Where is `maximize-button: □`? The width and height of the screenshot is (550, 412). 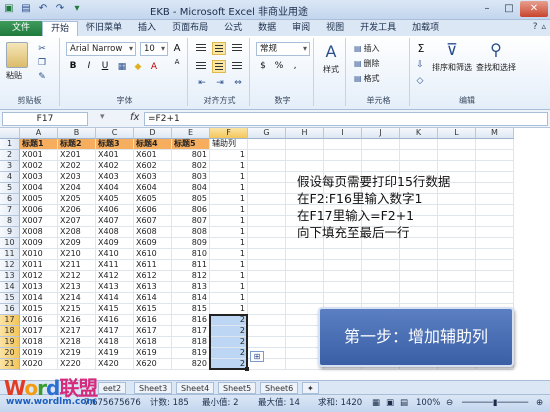 maximize-button: □ is located at coordinates (509, 9).